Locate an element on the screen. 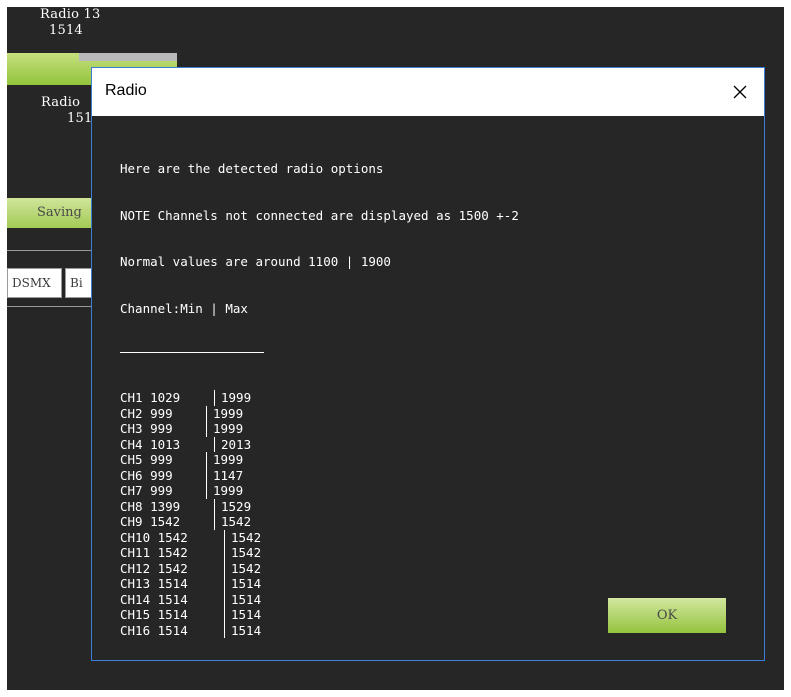 Image resolution: width=791 pixels, height=697 pixels. channel-row: CH3 999 1999 is located at coordinates (319, 429).